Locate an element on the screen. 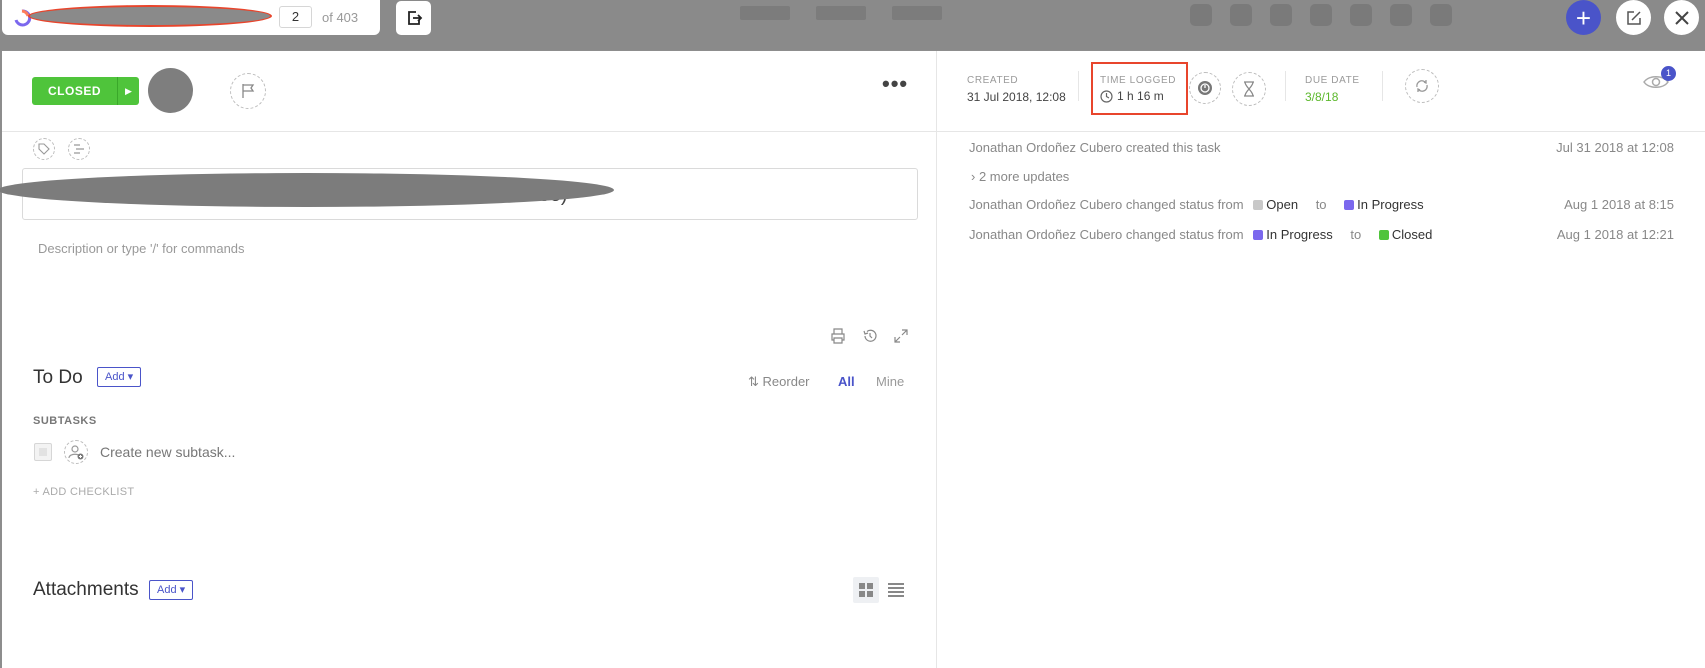  filter-all-tab: All is located at coordinates (846, 381).